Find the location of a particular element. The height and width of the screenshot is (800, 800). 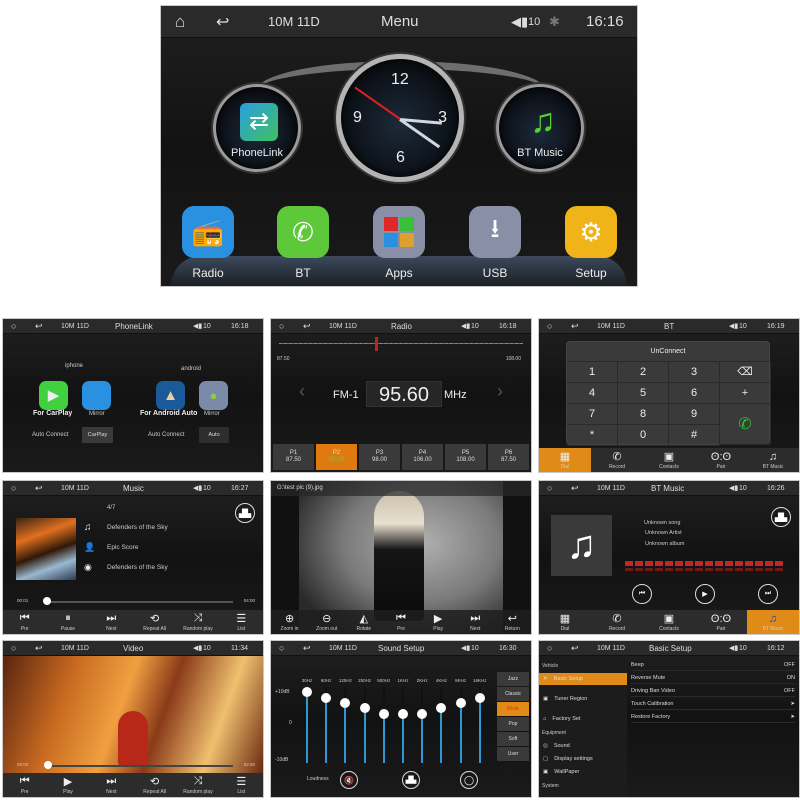

dial-key: 6 is located at coordinates (694, 393).